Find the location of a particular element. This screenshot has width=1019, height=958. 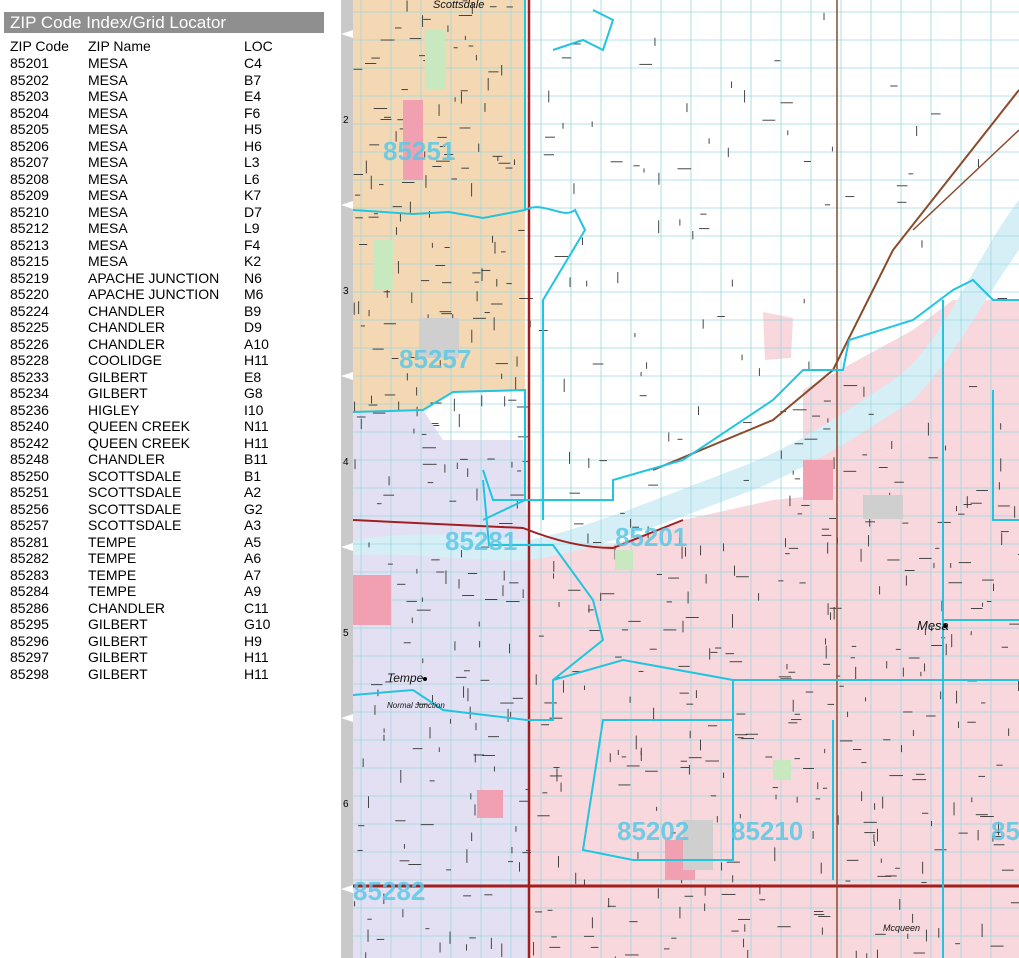

grid-loc: H9 is located at coordinates (253, 640).